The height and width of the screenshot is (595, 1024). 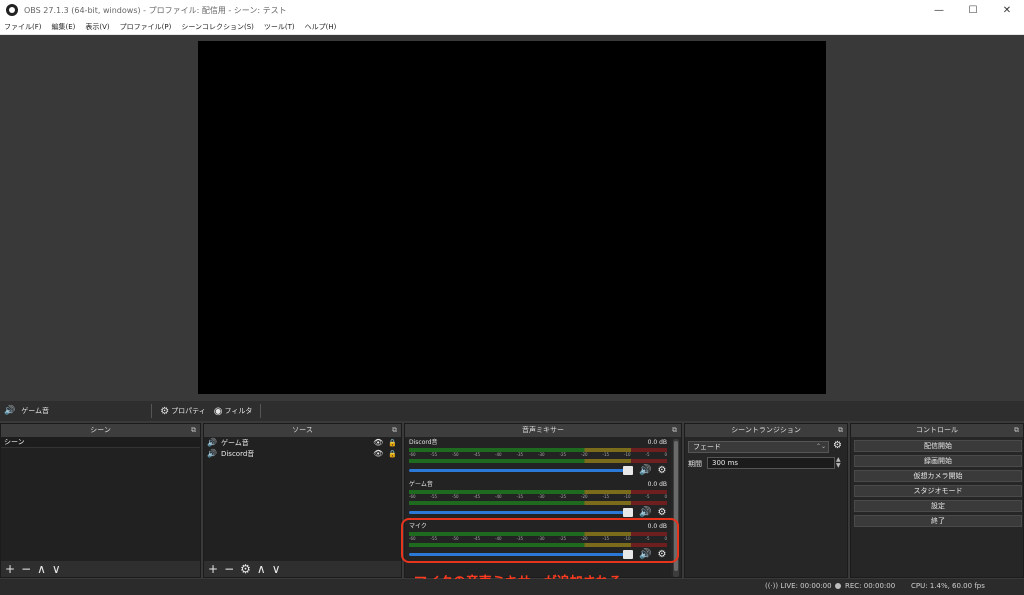 I want to click on minimize-button: —, so click(x=939, y=10).